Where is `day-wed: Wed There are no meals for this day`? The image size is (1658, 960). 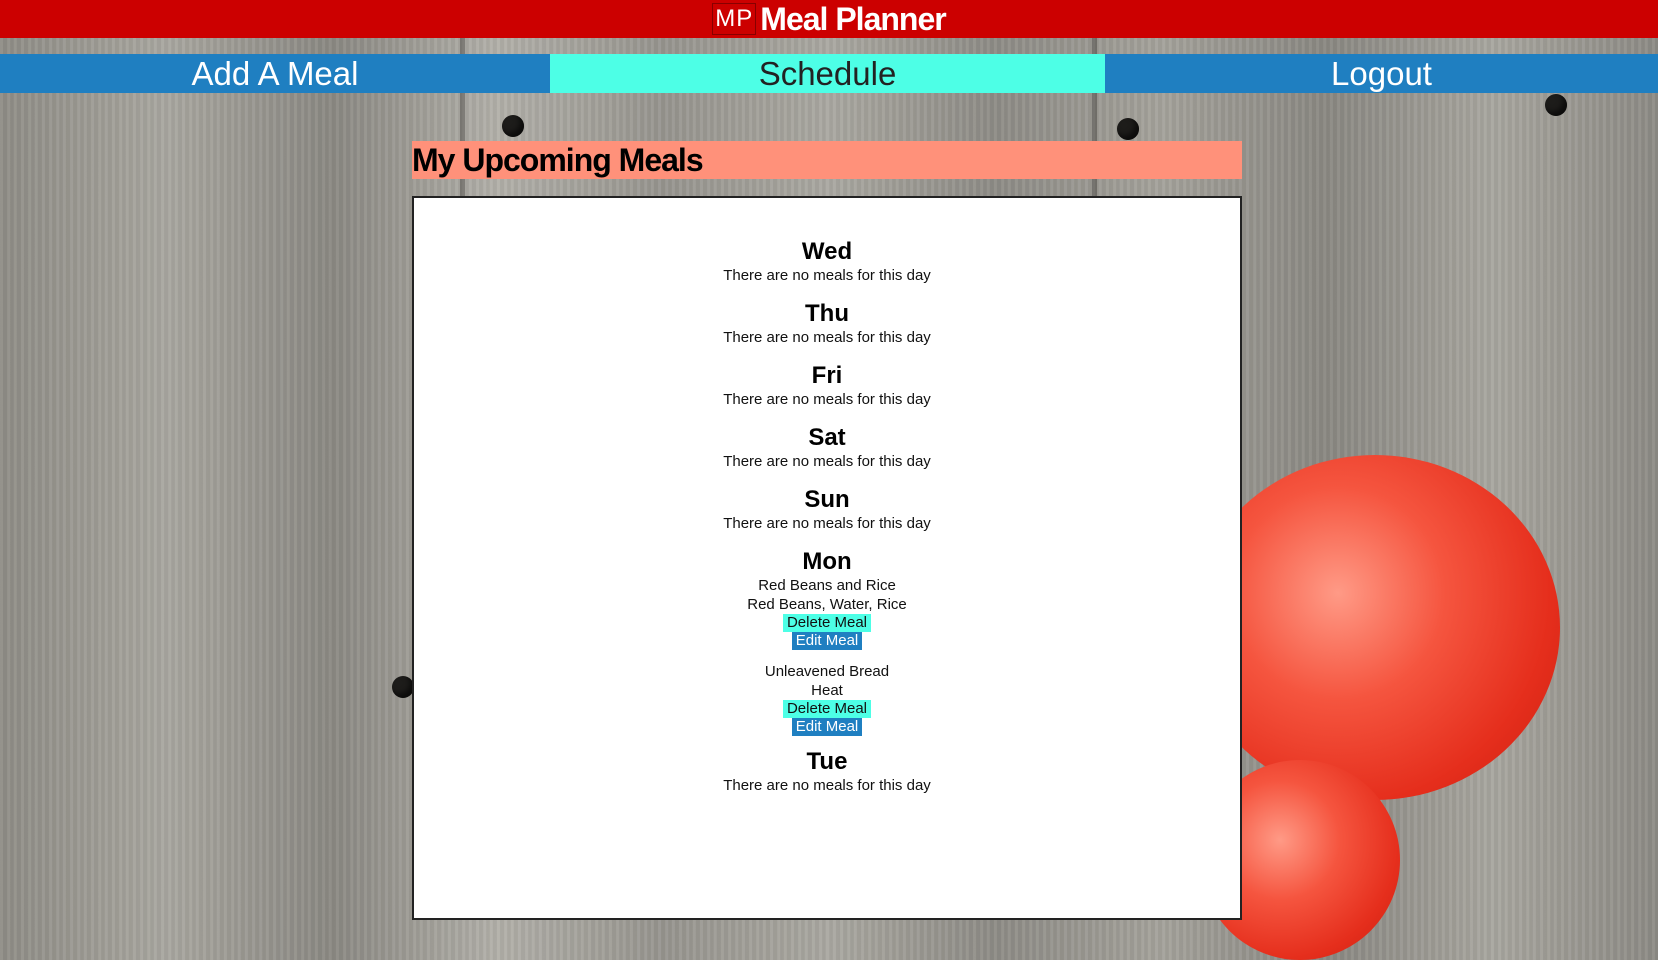
day-wed: Wed There are no meals for this day is located at coordinates (827, 262).